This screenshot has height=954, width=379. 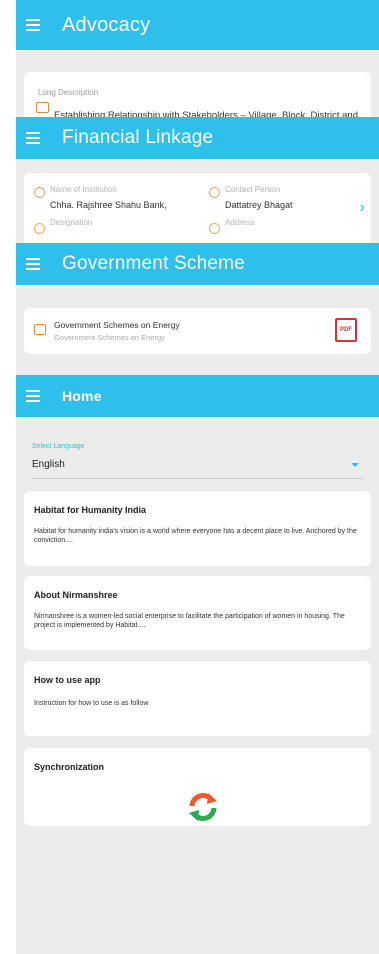 What do you see at coordinates (90, 510) in the screenshot?
I see `card-title: Habitat for Humanity India` at bounding box center [90, 510].